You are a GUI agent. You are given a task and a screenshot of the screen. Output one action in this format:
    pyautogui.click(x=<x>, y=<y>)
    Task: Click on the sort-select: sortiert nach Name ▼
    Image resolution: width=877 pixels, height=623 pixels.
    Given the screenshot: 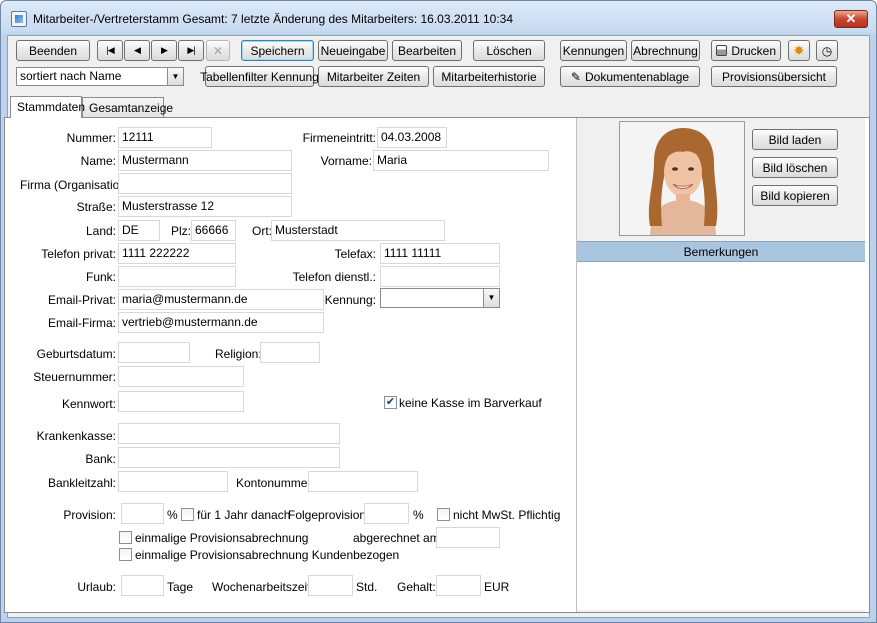 What is the action you would take?
    pyautogui.click(x=100, y=76)
    